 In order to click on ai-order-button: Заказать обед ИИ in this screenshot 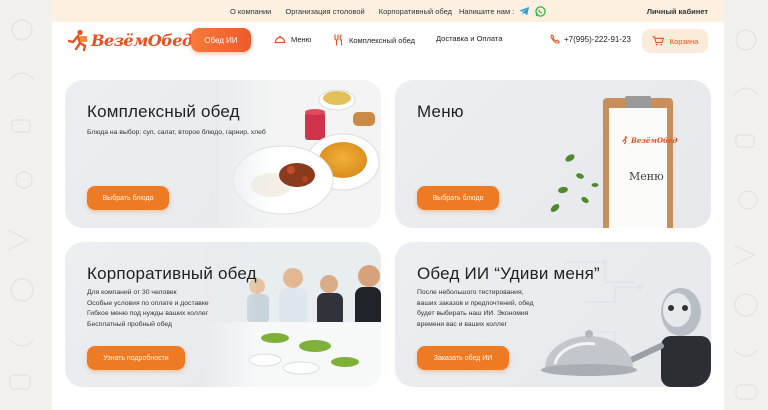, I will do `click(463, 358)`.